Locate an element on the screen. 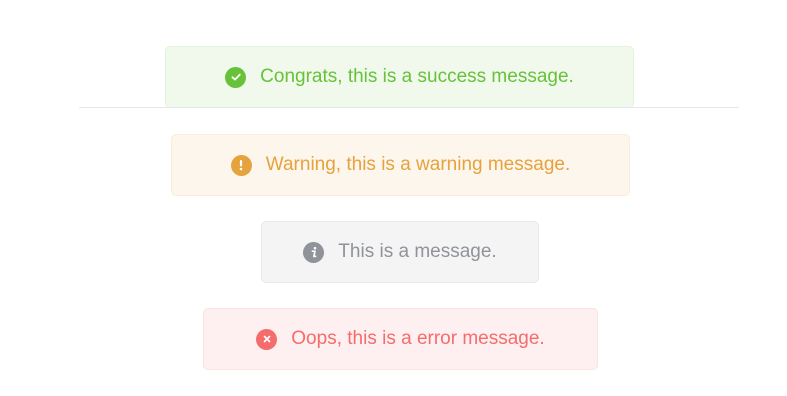 The image size is (787, 396). error-message: Oops, this is a error message. is located at coordinates (400, 339).